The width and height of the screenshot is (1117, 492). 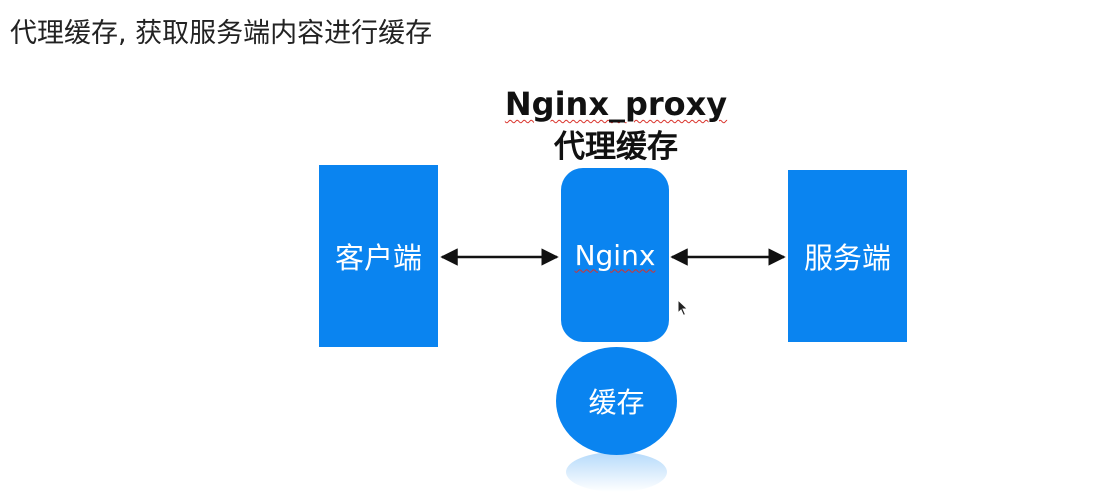 What do you see at coordinates (221, 33) in the screenshot?
I see `page-heading: 代理缓存, 获取服务端内容进行缓存` at bounding box center [221, 33].